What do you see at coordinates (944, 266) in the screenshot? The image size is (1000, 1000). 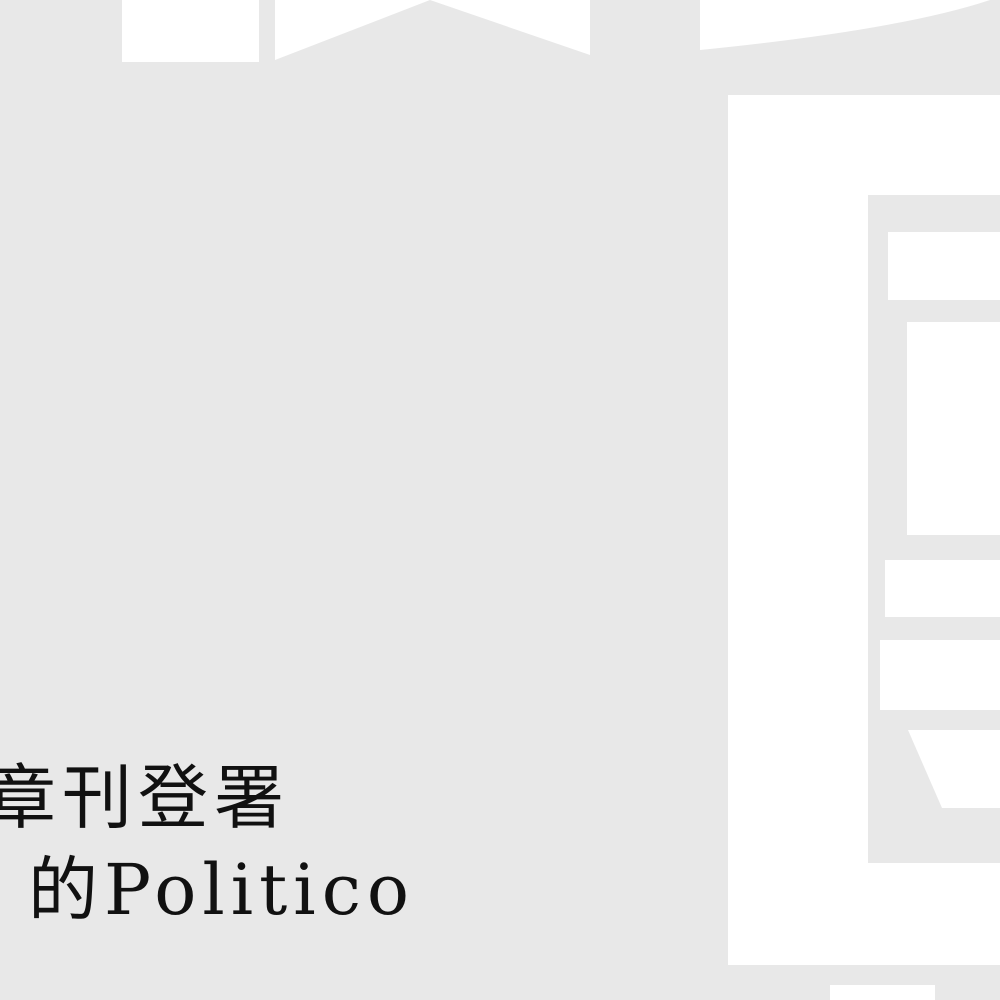 I see `inner-bar-top` at bounding box center [944, 266].